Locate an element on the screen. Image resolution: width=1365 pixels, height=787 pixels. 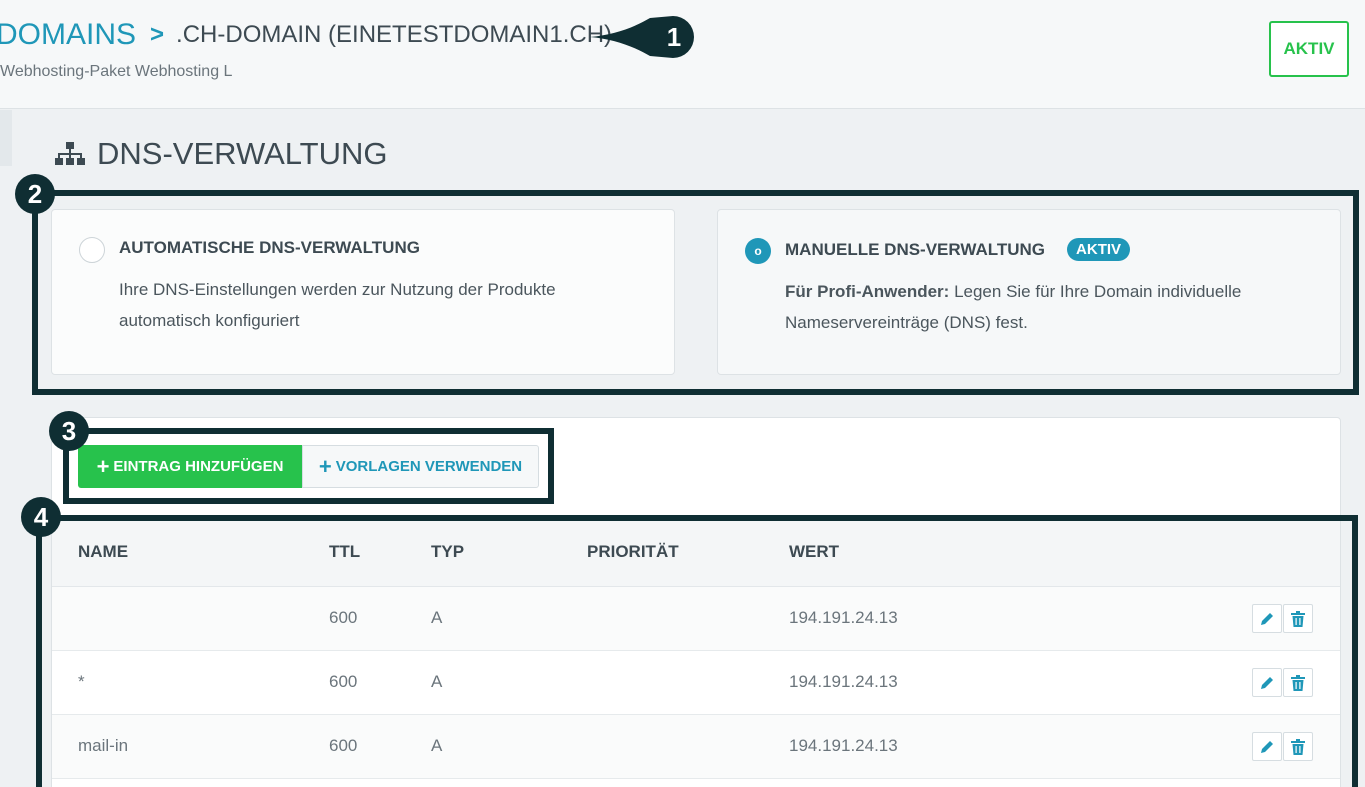
callout-4-marker: 4 is located at coordinates (41, 517).